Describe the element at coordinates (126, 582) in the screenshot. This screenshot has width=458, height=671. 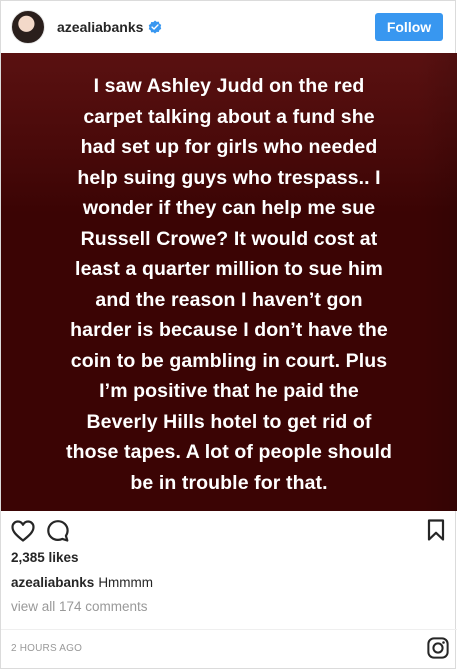
I see `caption-text: Hmmmm` at that location.